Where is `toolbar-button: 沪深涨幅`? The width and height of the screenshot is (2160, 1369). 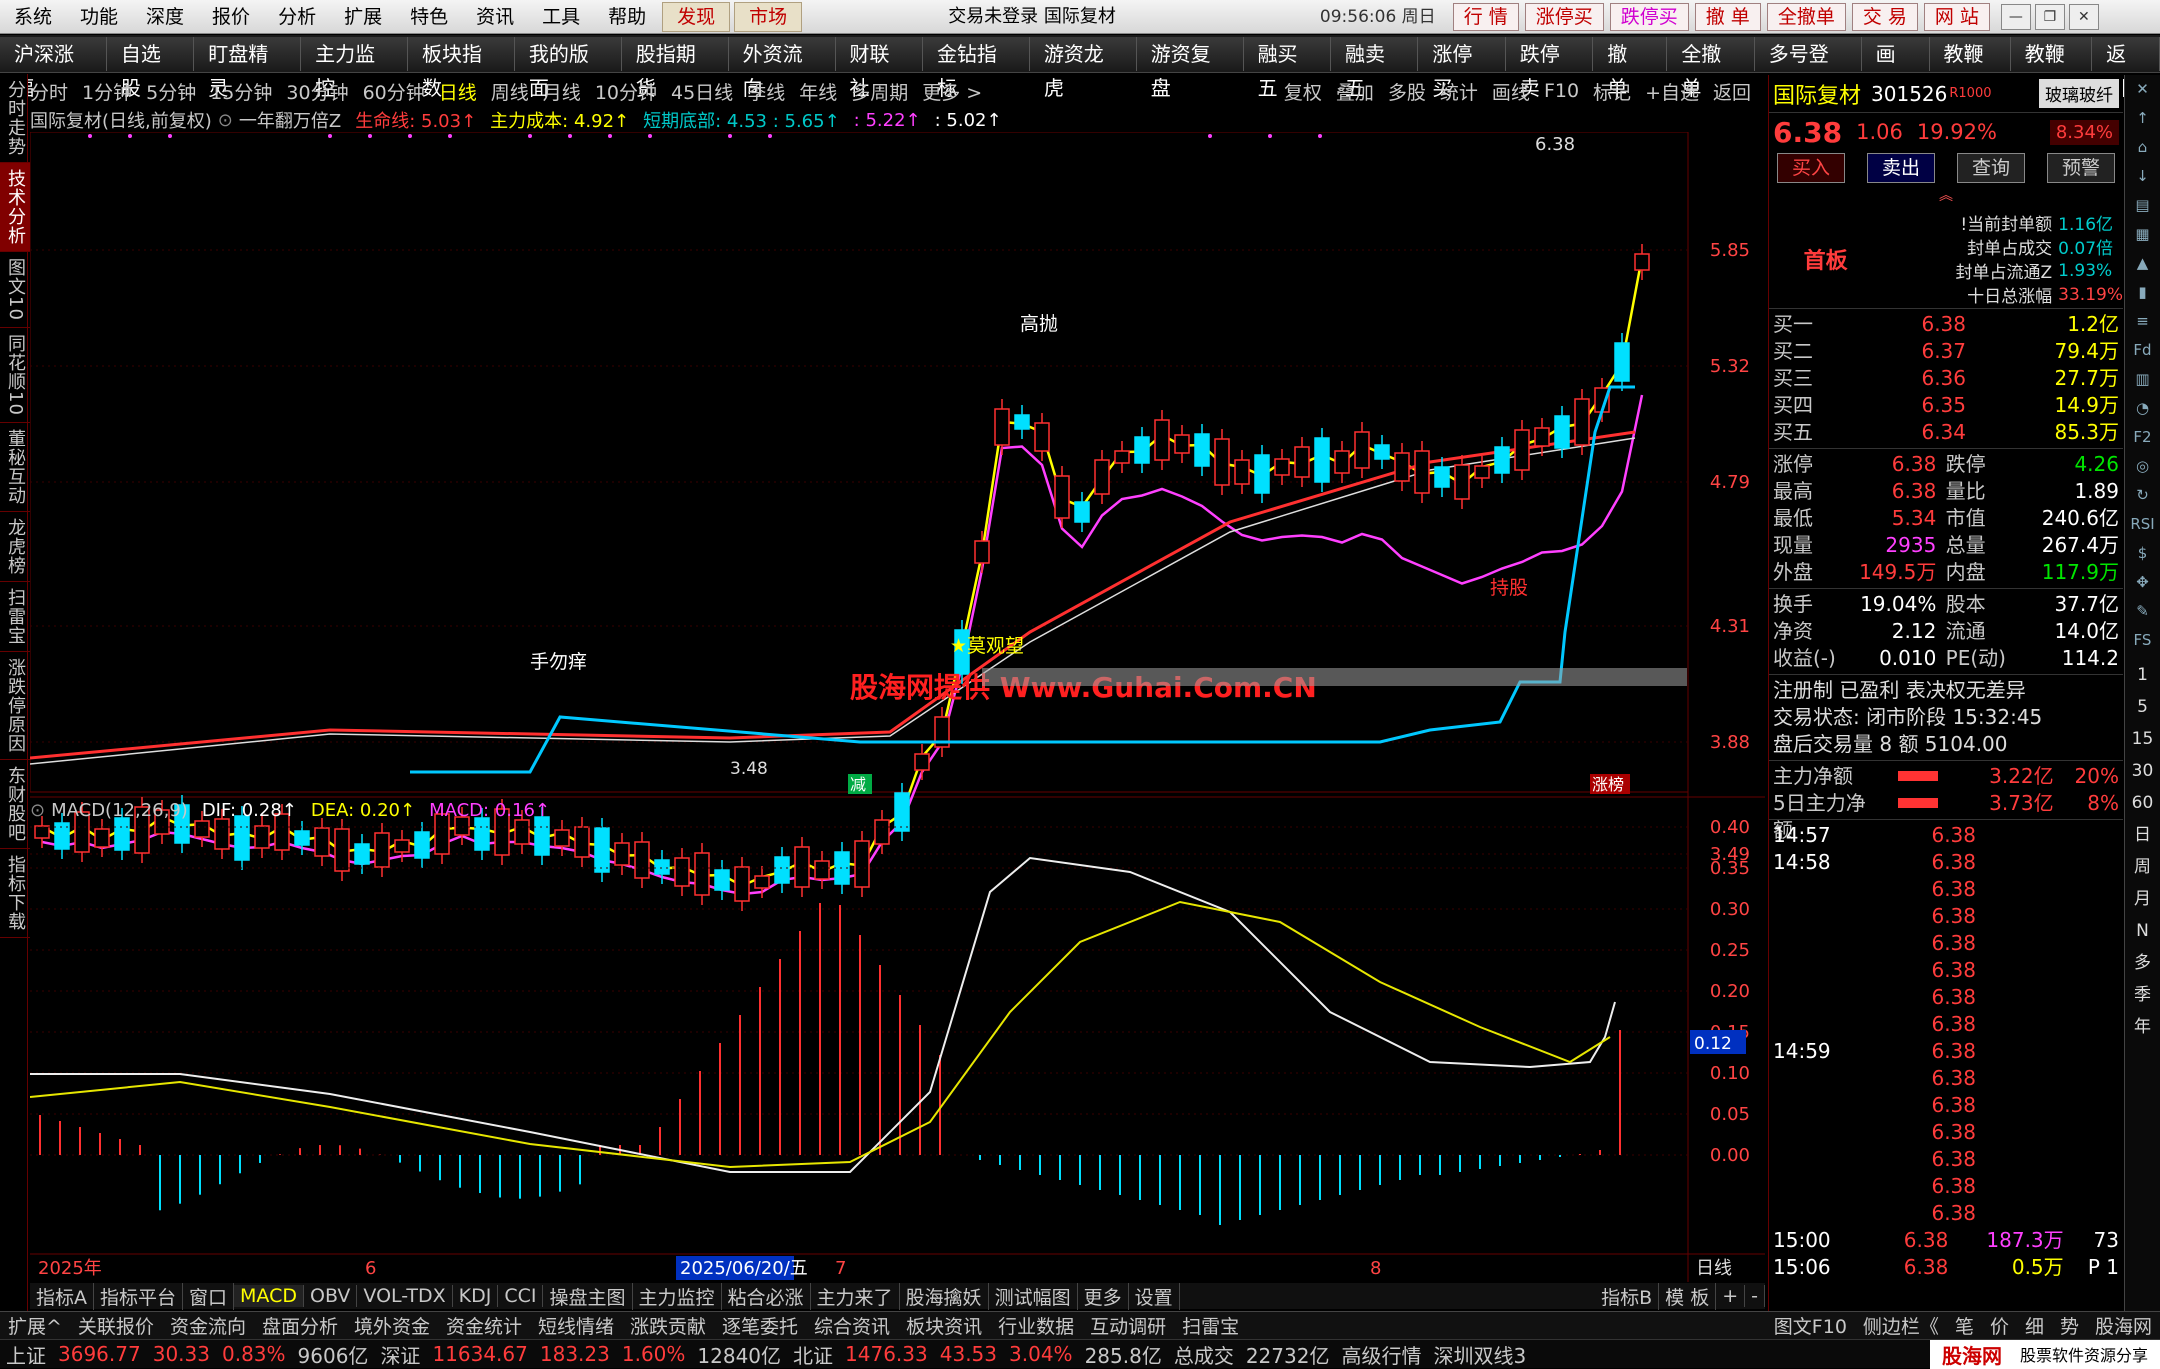 toolbar-button: 沪深涨幅 is located at coordinates (53, 68).